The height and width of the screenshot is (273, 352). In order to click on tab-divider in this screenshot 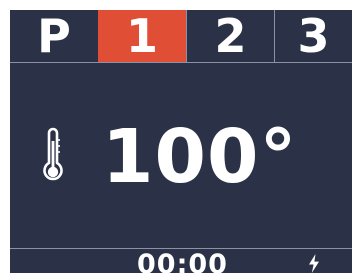, I will do `click(181, 62)`.